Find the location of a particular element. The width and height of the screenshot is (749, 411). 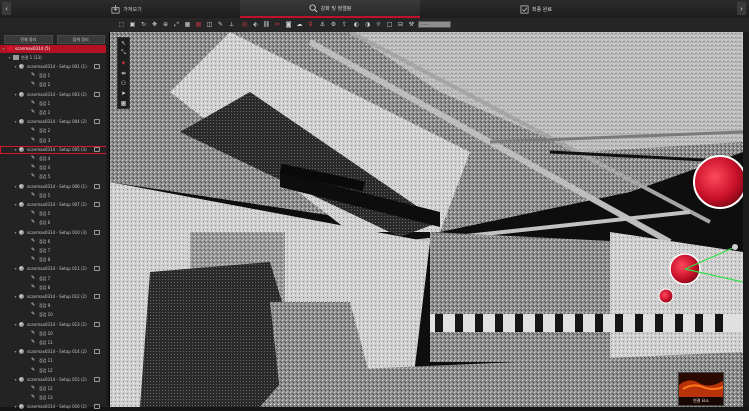

scan-position-marker-large is located at coordinates (718, 182).